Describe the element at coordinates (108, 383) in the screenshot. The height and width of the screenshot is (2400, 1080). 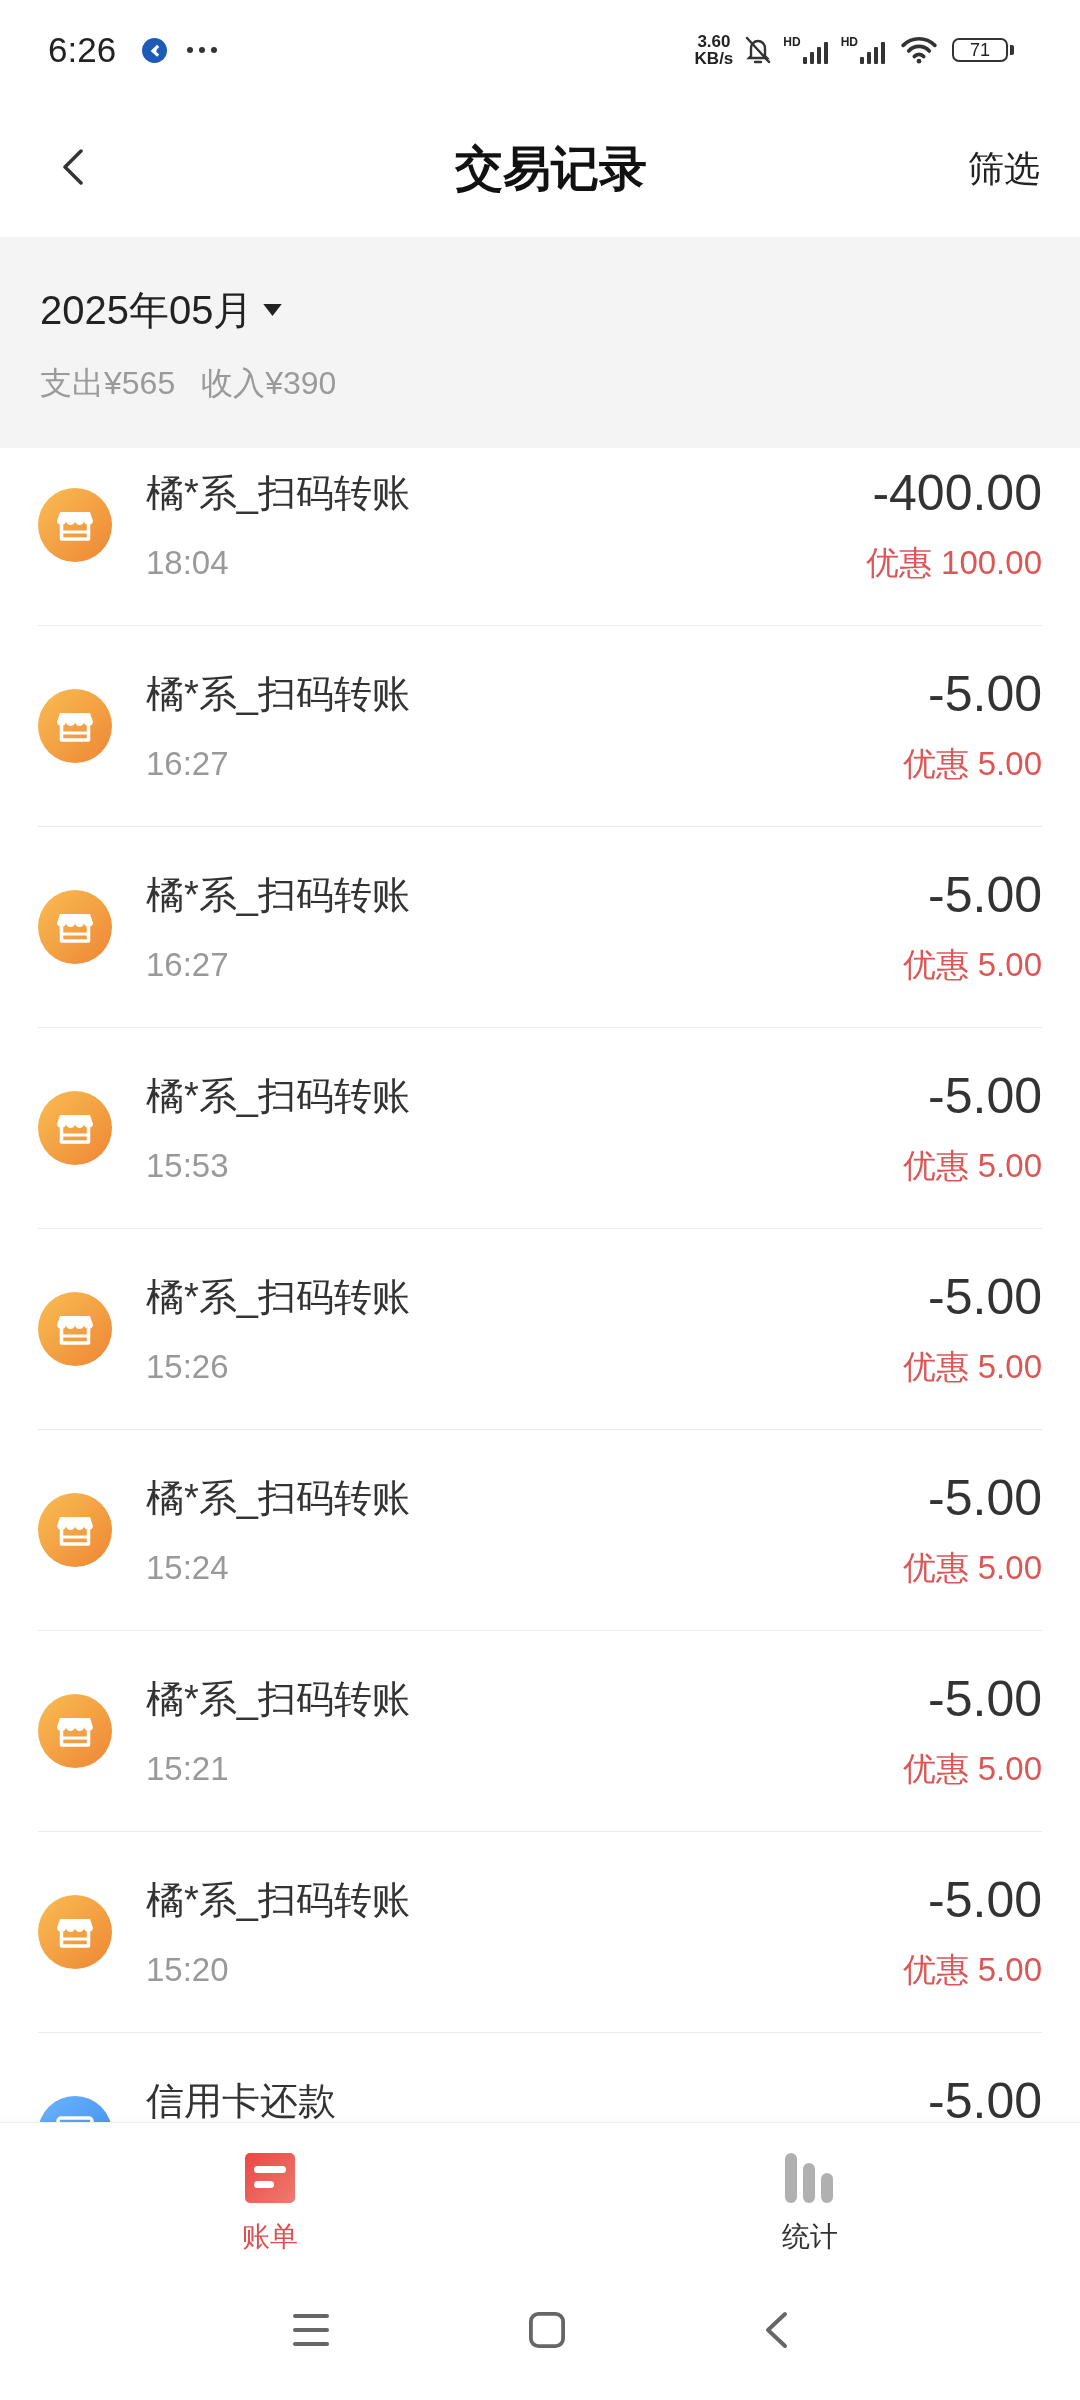
I see `expense-total: 支出¥565` at that location.